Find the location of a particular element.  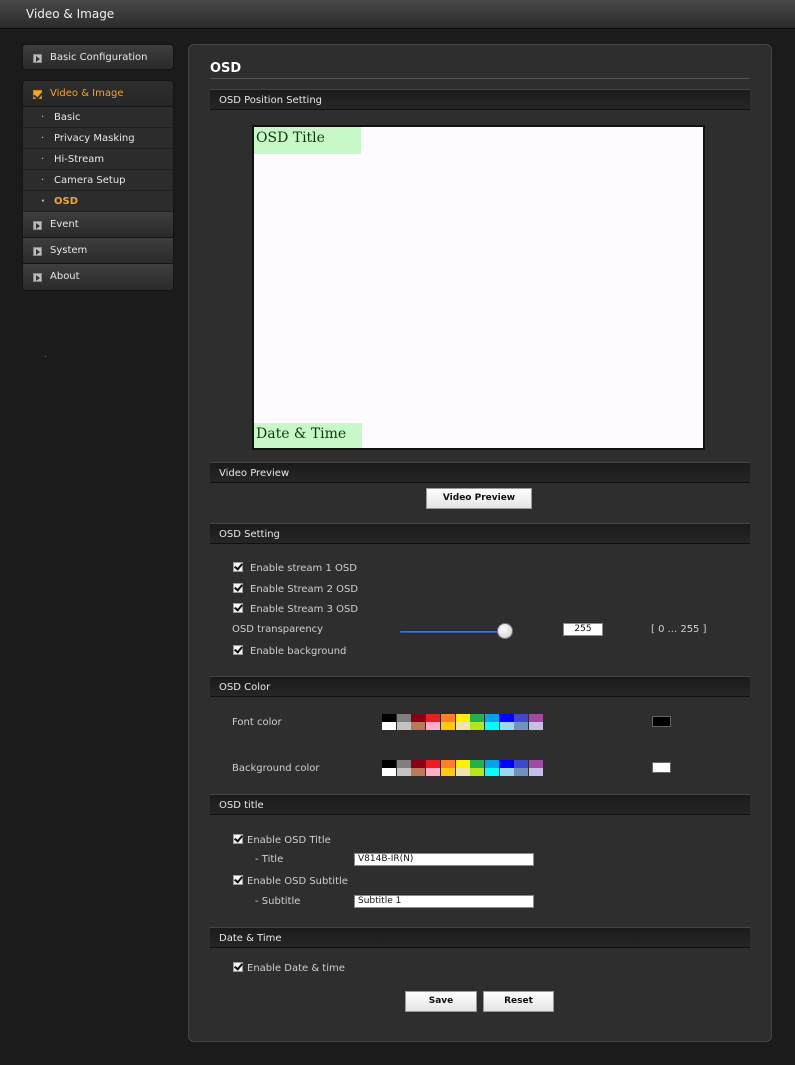

enable-osd-subtitle-label: Enable OSD Subtitle is located at coordinates (297, 881).